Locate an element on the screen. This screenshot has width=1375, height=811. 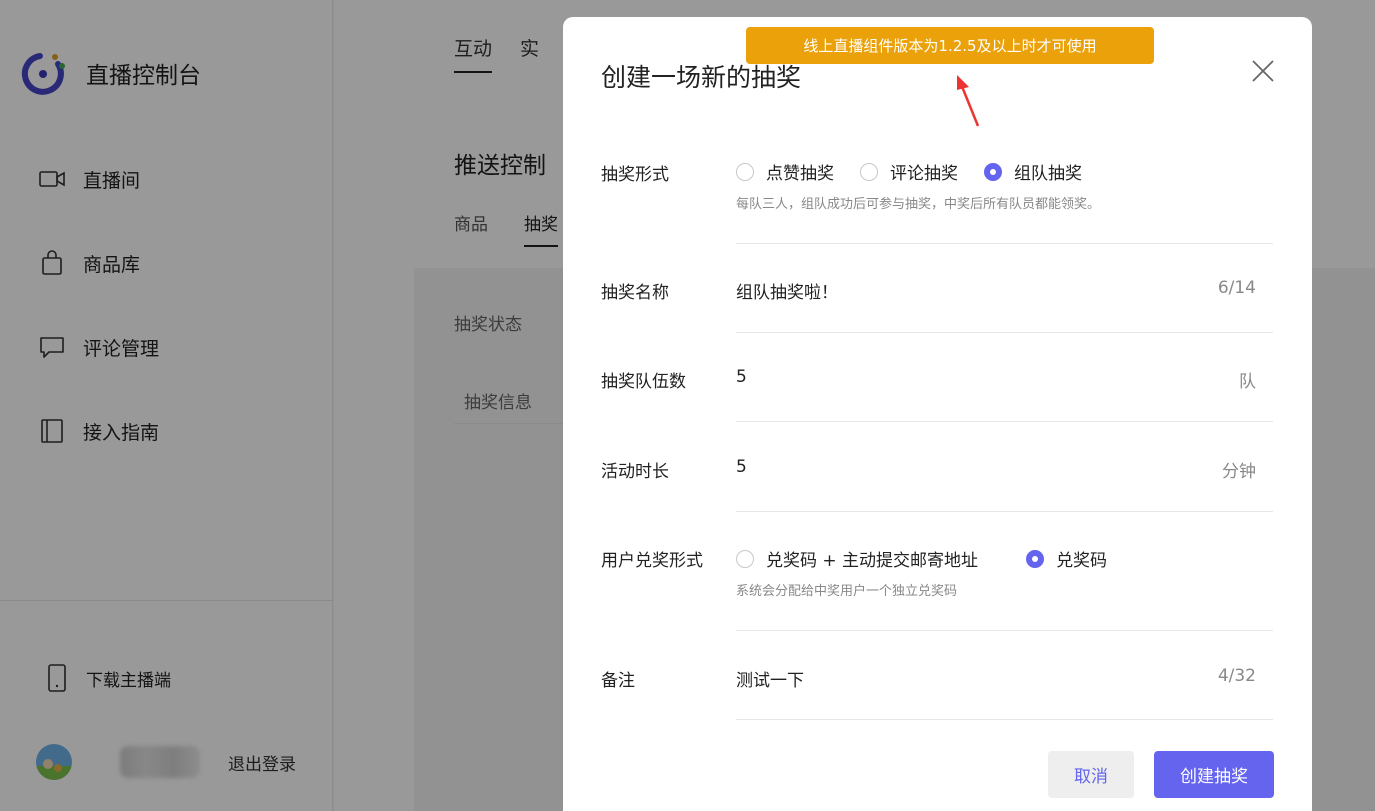
radio-code-only: 兑奖码 is located at coordinates (1066, 558).